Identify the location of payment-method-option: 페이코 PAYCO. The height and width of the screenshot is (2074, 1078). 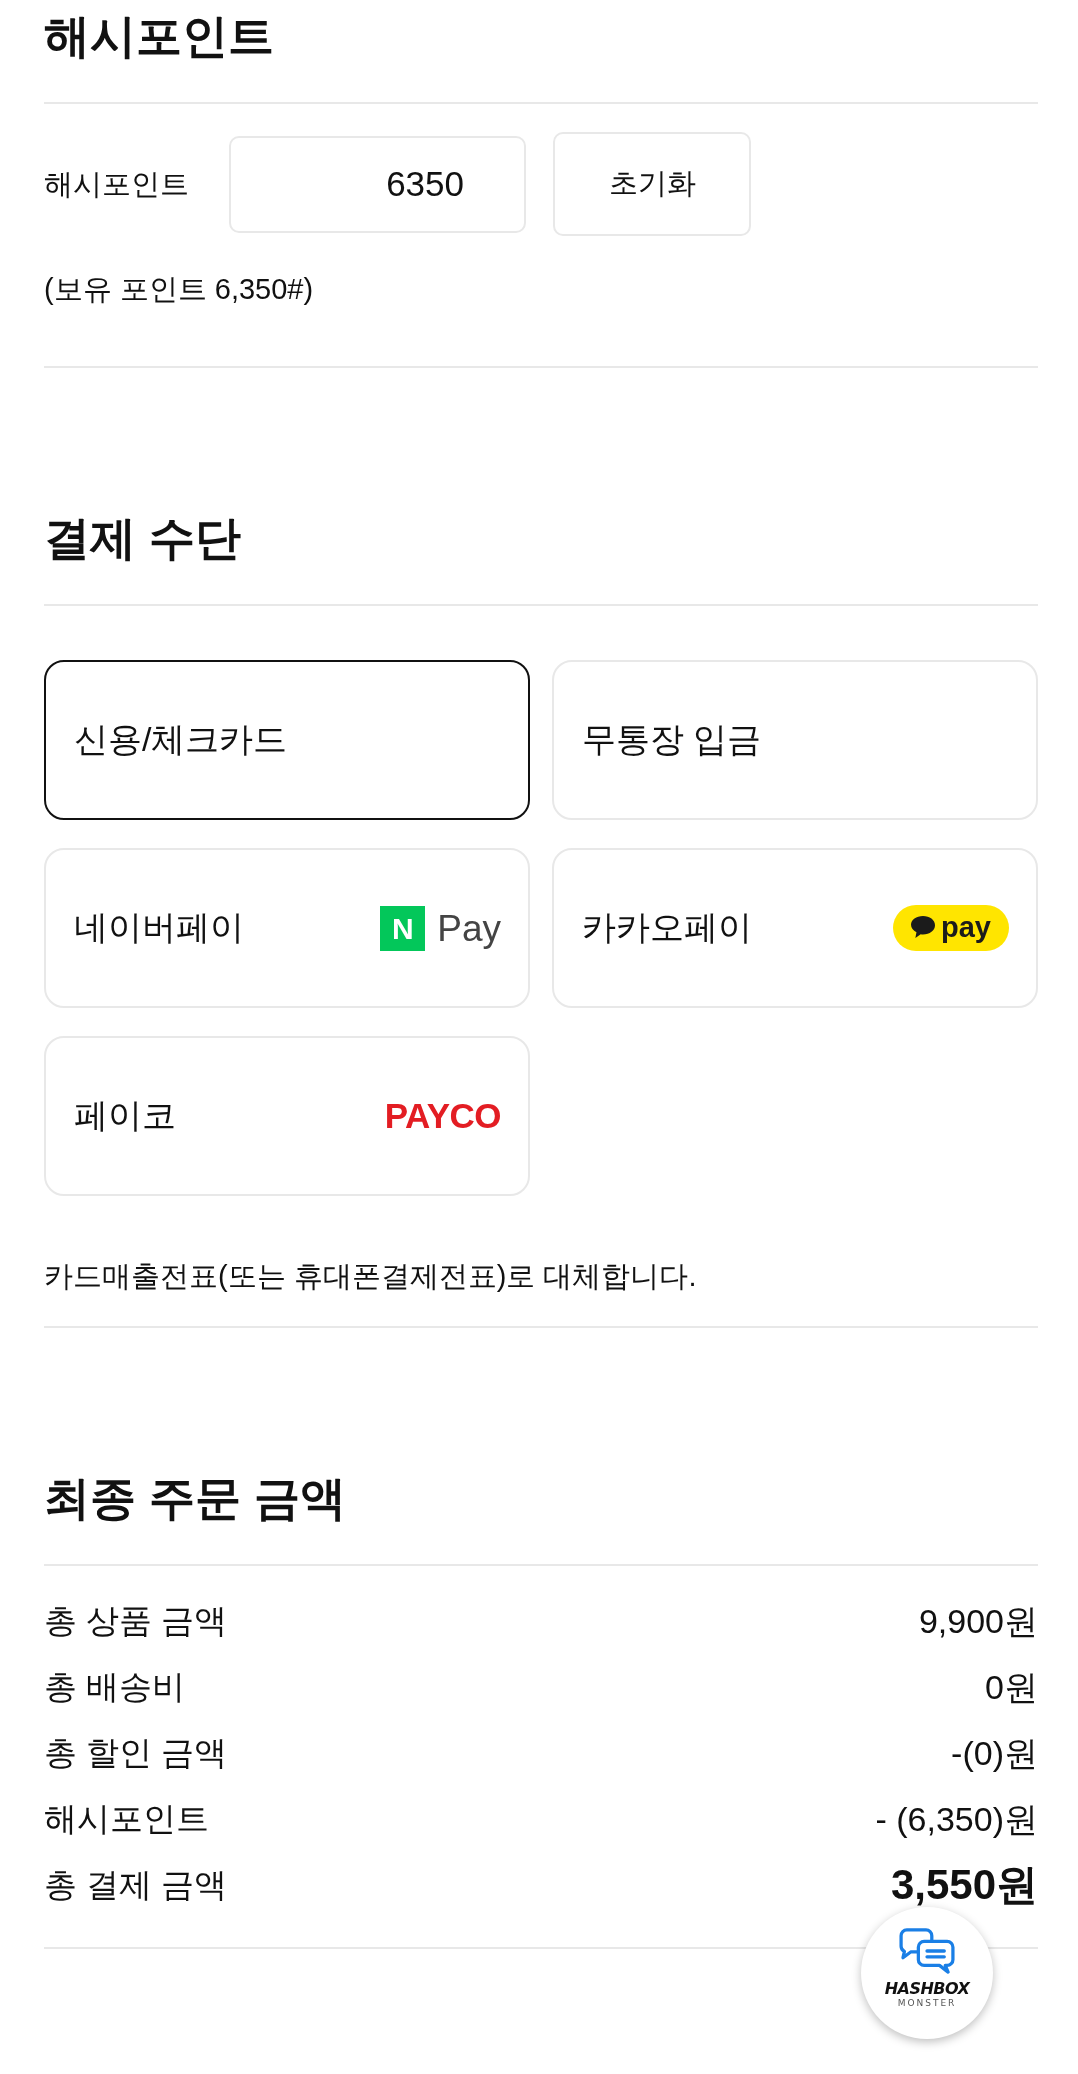
(287, 1116).